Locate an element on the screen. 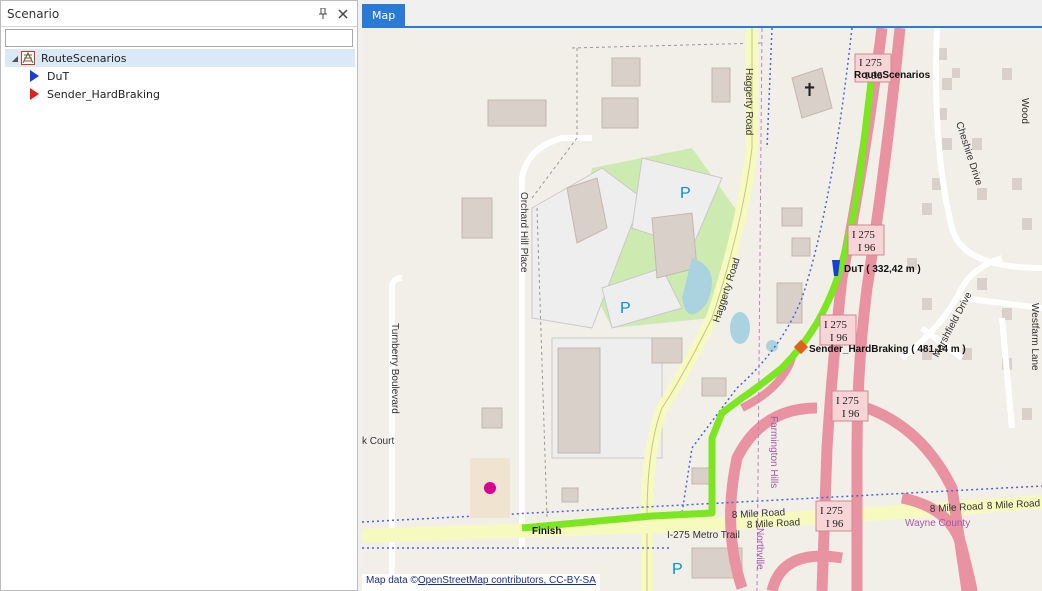 This screenshot has width=1042, height=591. tab-map-label: Map is located at coordinates (384, 15).